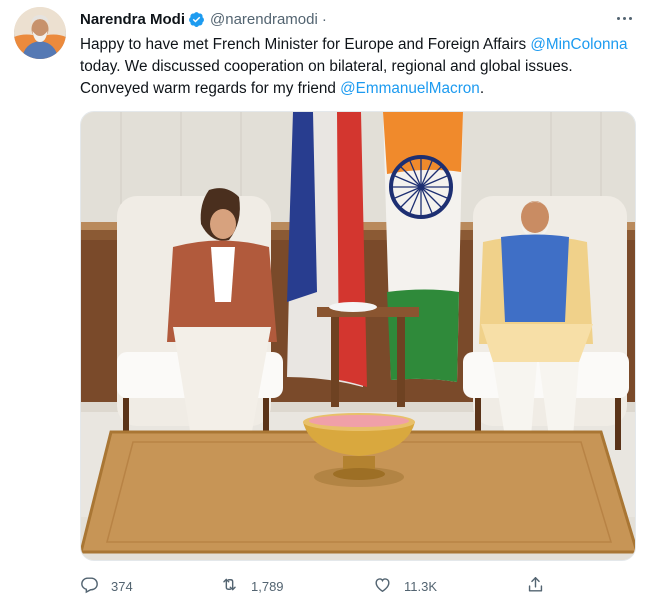 This screenshot has height=604, width=651. Describe the element at coordinates (264, 19) in the screenshot. I see `author-handle: @narendramodi` at that location.